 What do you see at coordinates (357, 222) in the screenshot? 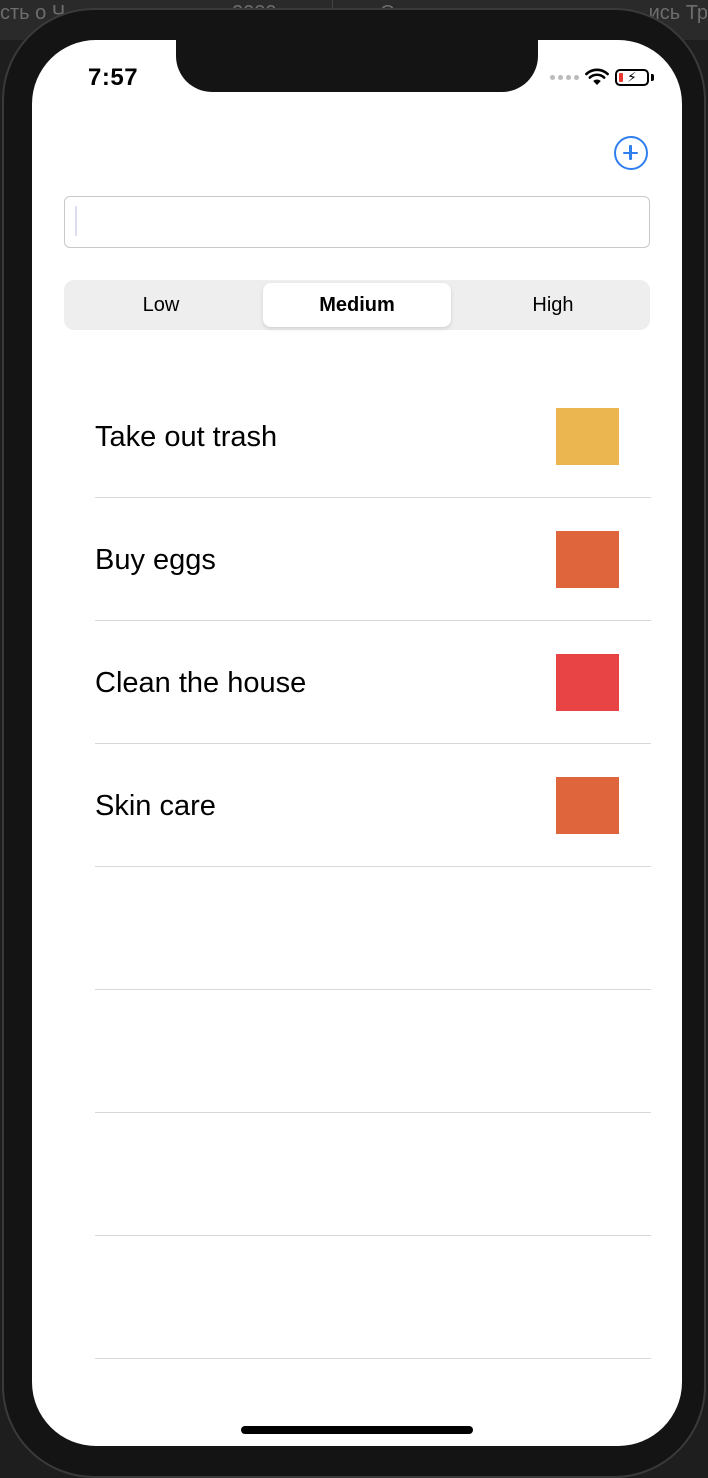
I see `task-title-input` at bounding box center [357, 222].